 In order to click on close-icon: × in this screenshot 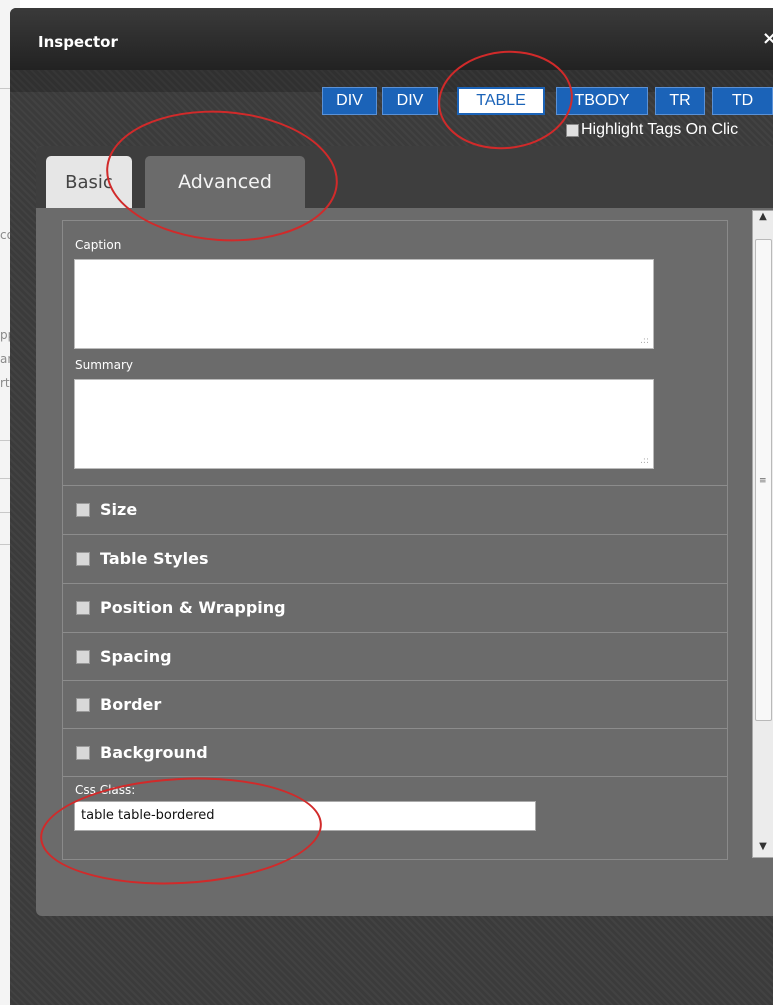, I will do `click(767, 38)`.